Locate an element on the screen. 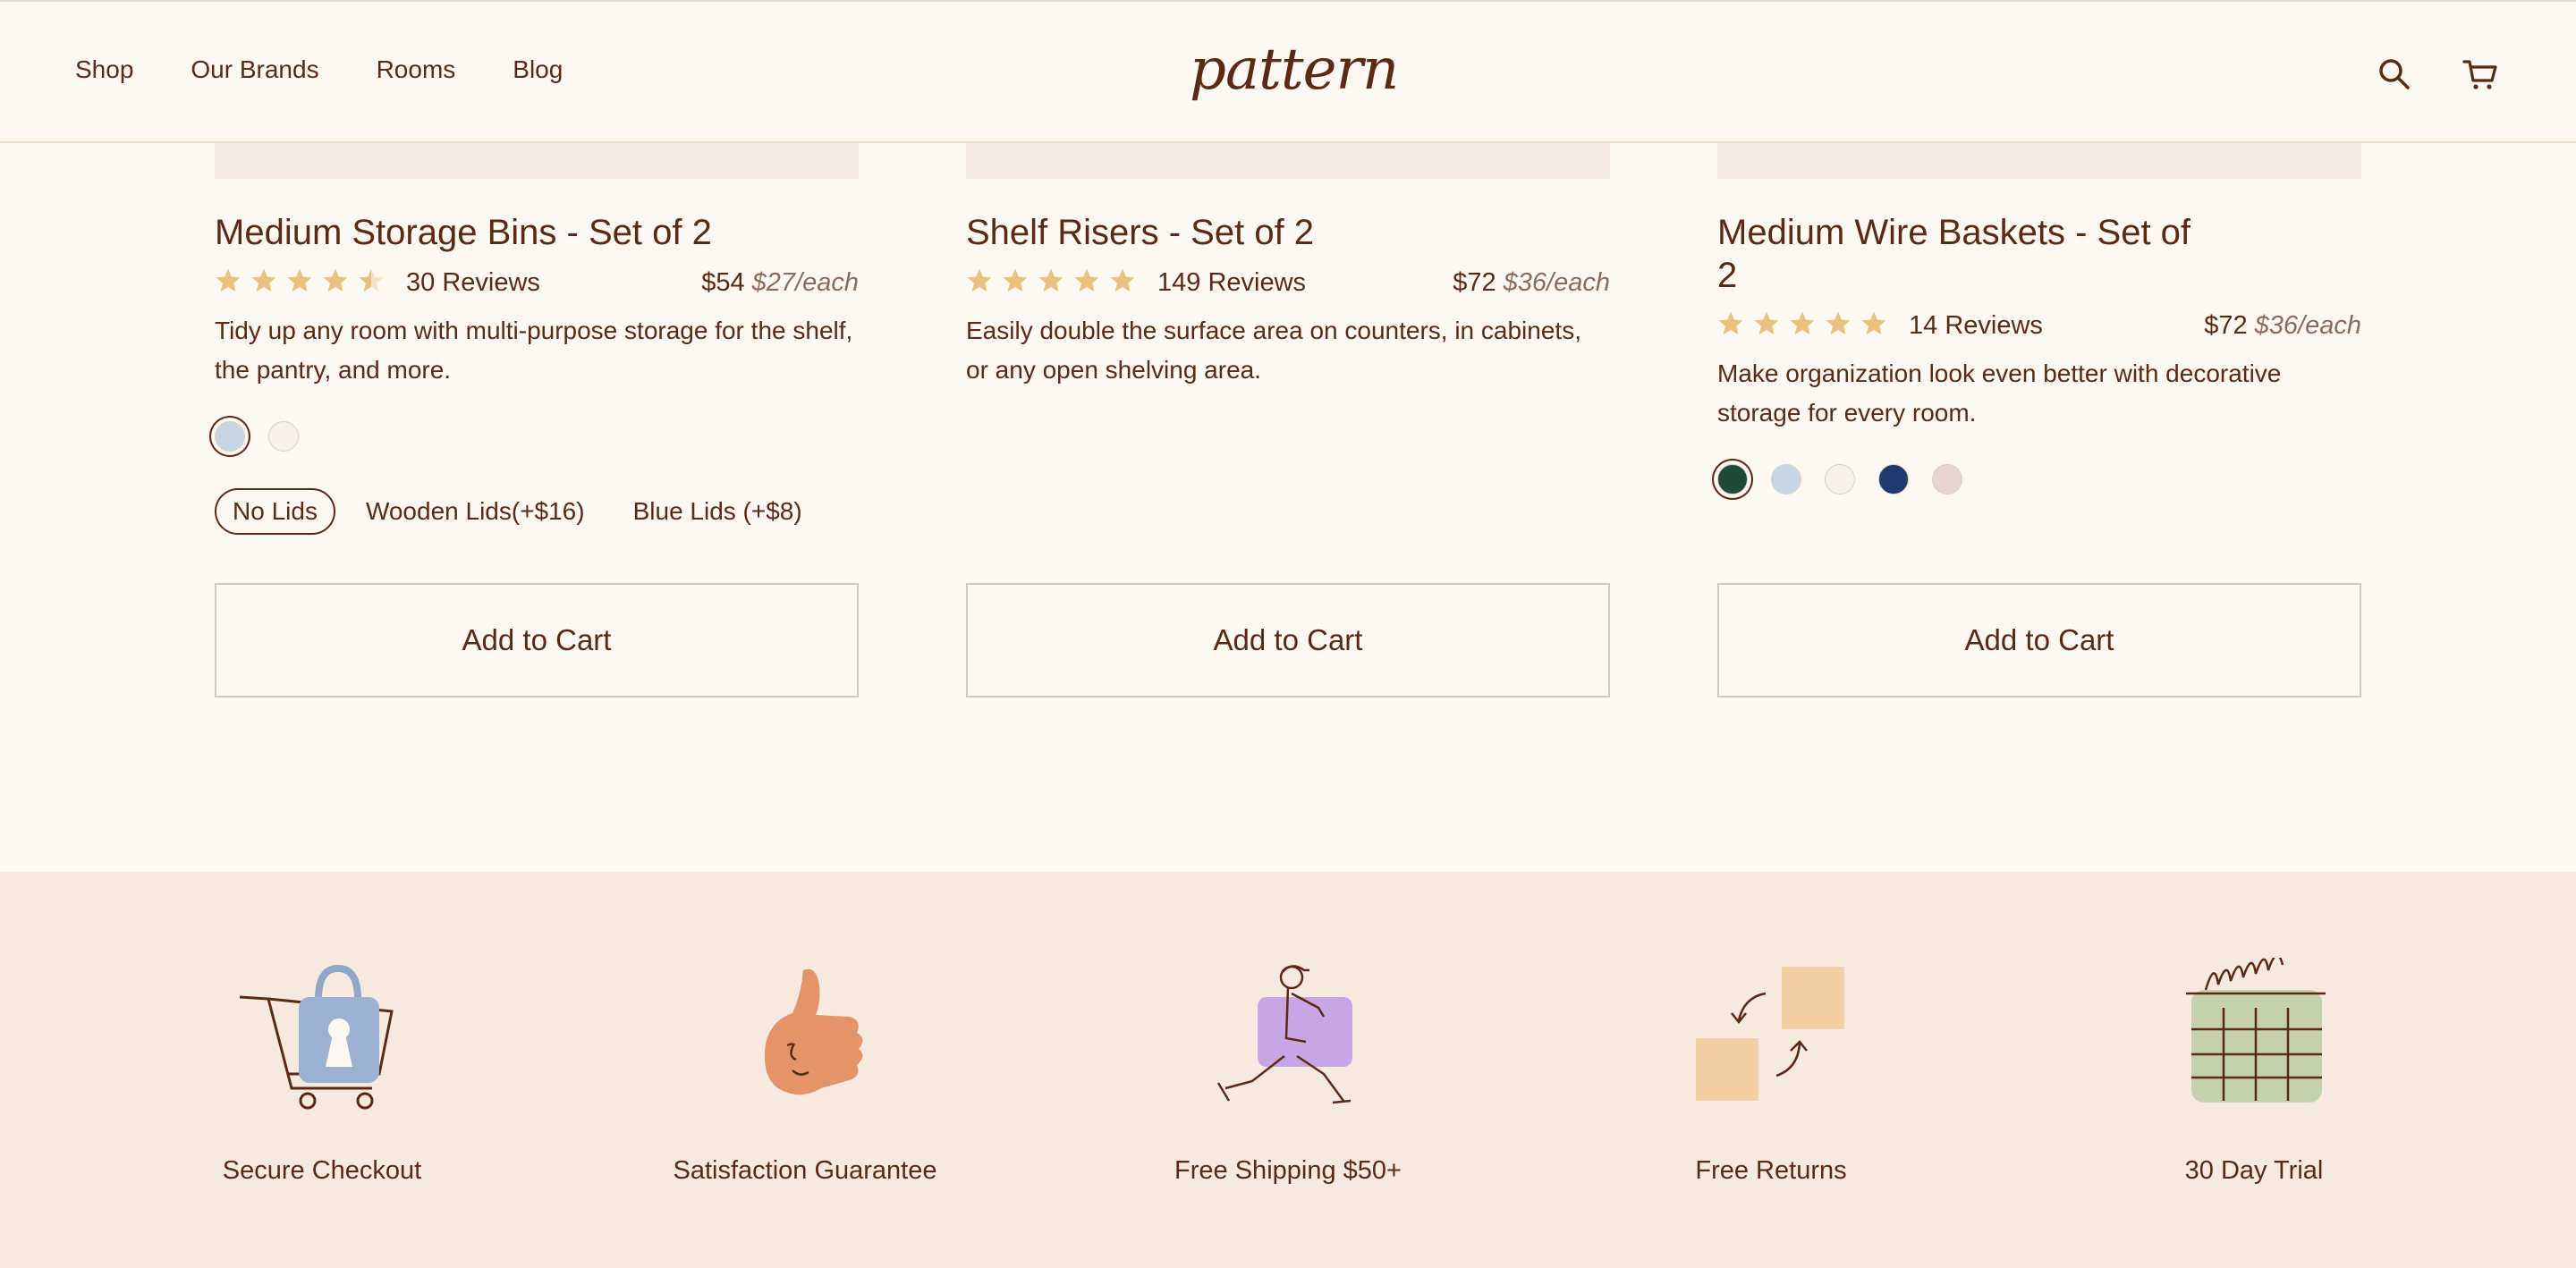  delivery-person-icon is located at coordinates (1284, 1034).